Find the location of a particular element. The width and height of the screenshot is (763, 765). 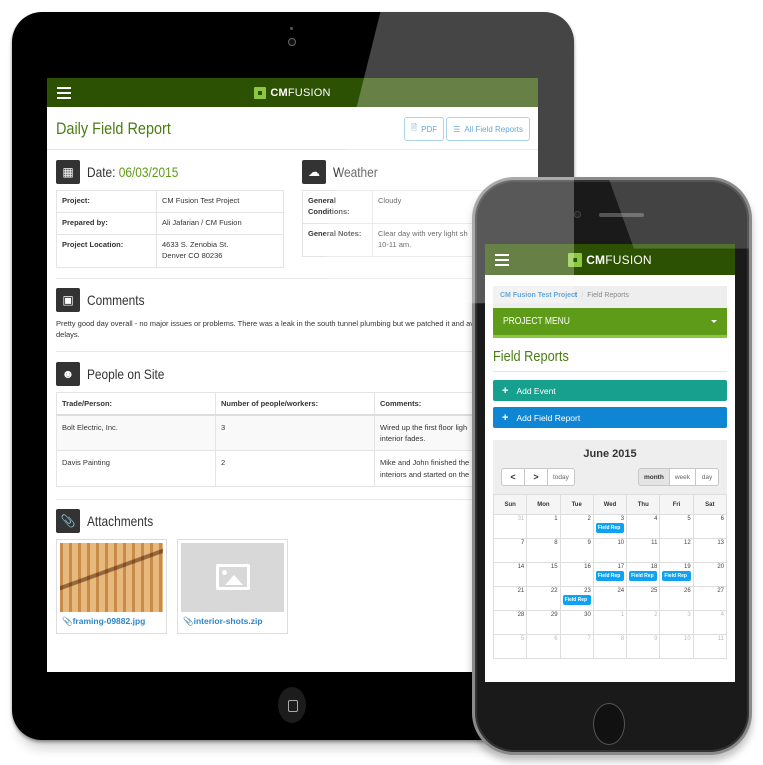

calendar-day-cell: 22 is located at coordinates (543, 598).